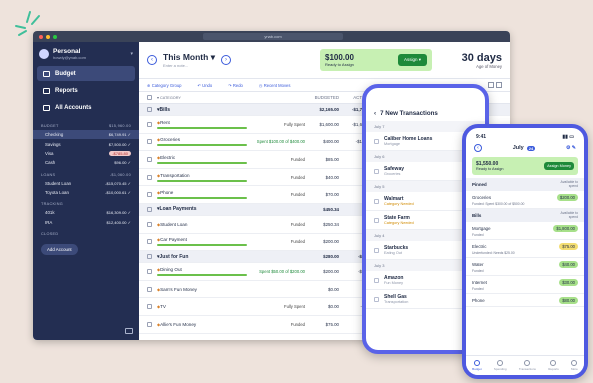  What do you see at coordinates (86, 183) in the screenshot?
I see `sidebar-account-item: Student Loan -$15,070.45 ✓` at bounding box center [86, 183].